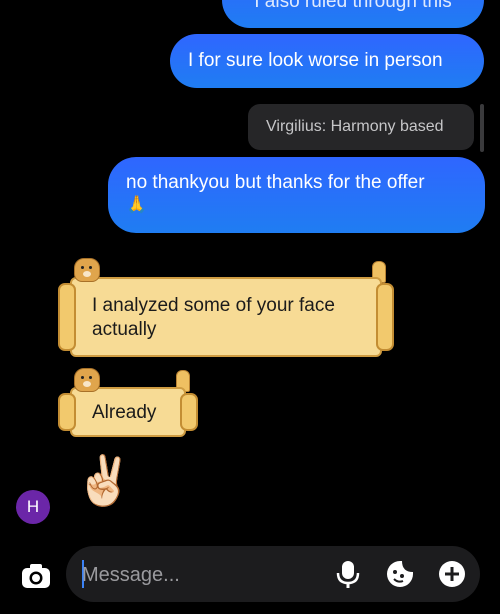  I want to click on plus-icon, so click(452, 574).